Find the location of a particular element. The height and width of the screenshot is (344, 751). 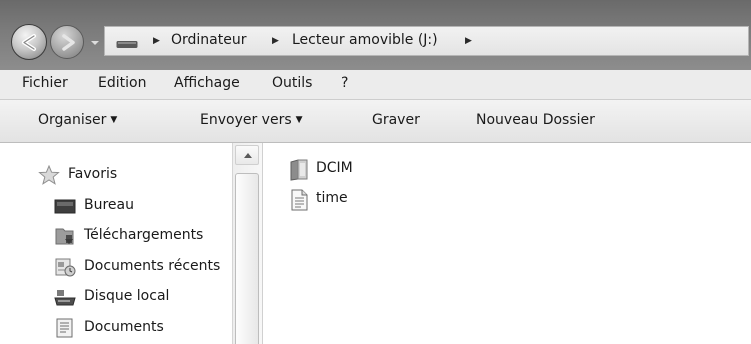

scroll-up-button is located at coordinates (247, 155).